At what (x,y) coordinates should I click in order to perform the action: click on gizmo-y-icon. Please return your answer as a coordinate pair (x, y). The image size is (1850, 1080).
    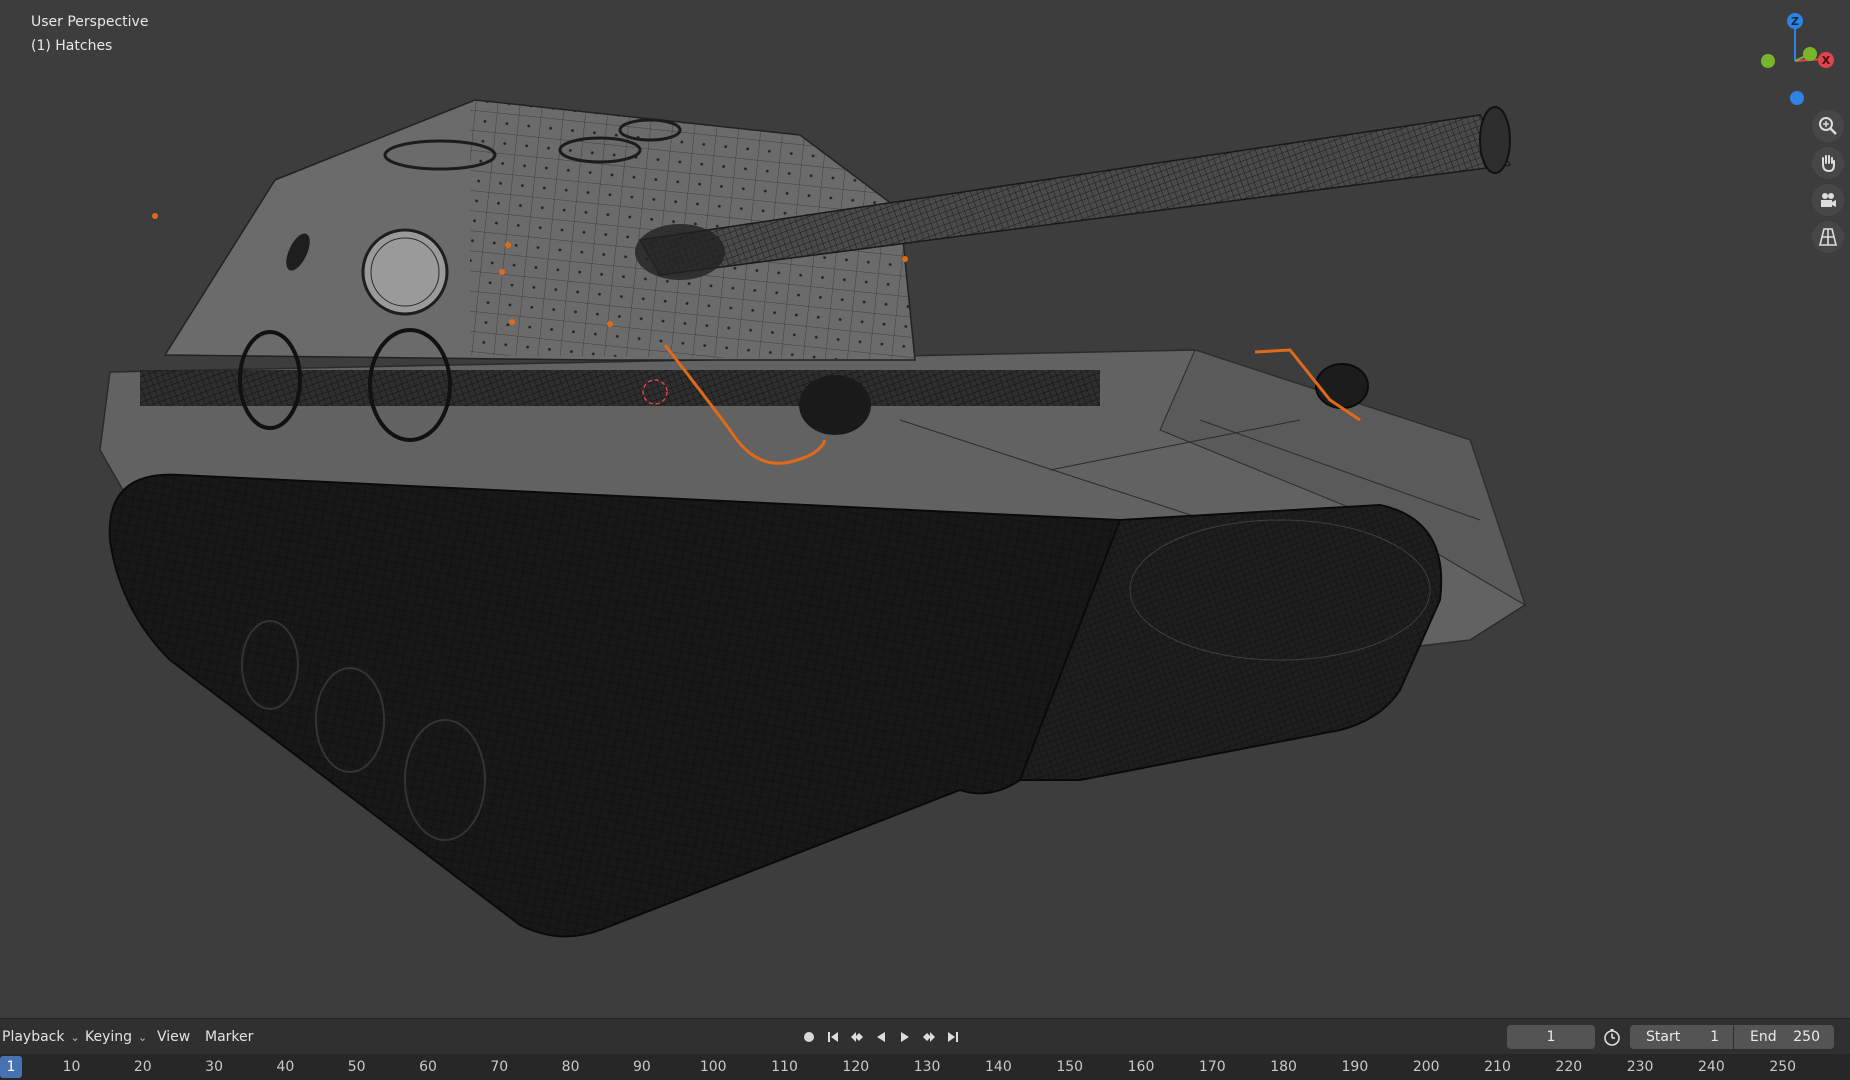
    Looking at the image, I should click on (1810, 54).